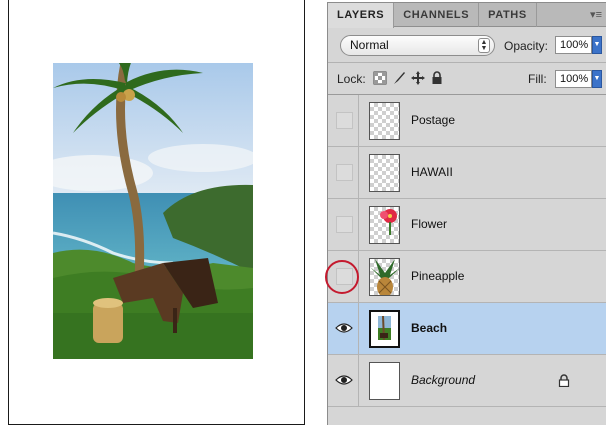 This screenshot has height=425, width=606. What do you see at coordinates (467, 225) in the screenshot?
I see `layer-flower: Flower` at bounding box center [467, 225].